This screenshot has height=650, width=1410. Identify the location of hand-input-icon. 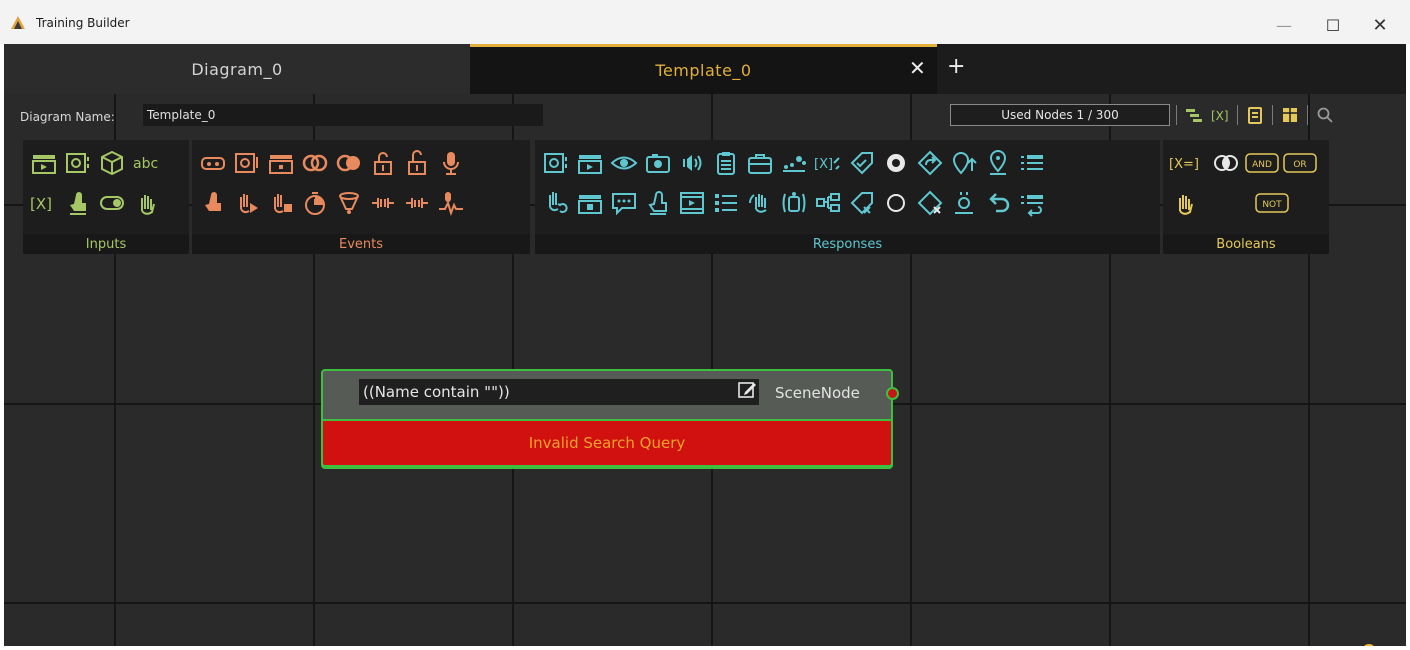
(146, 203).